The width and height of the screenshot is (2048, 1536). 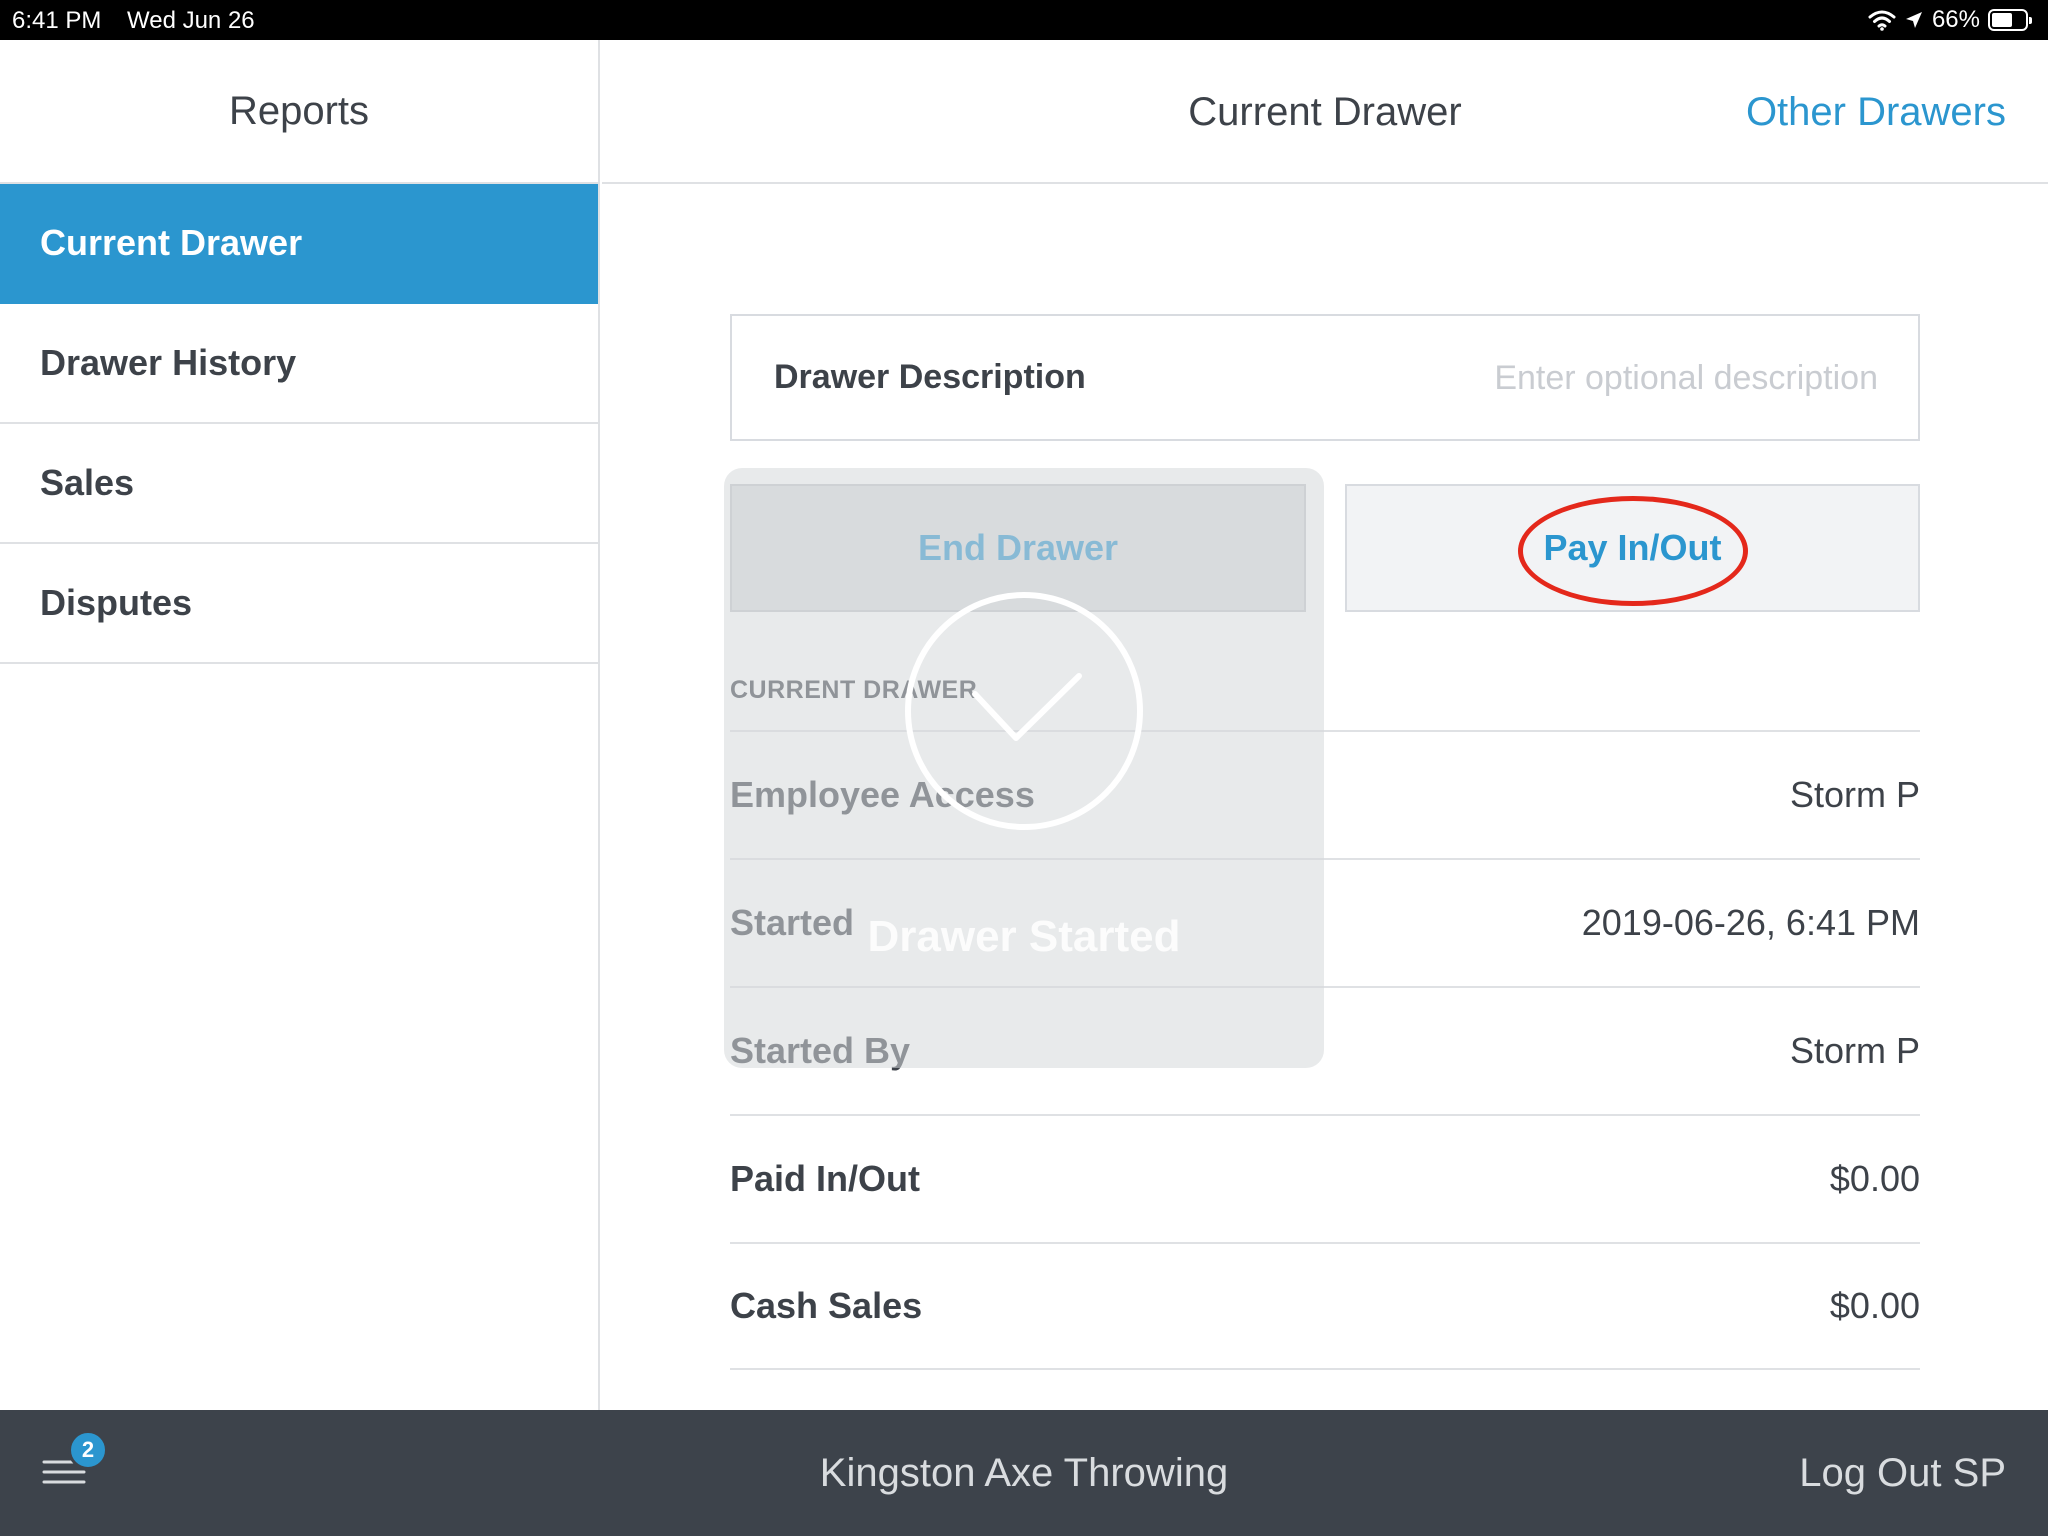 I want to click on row-label: Cash Sales, so click(x=826, y=1305).